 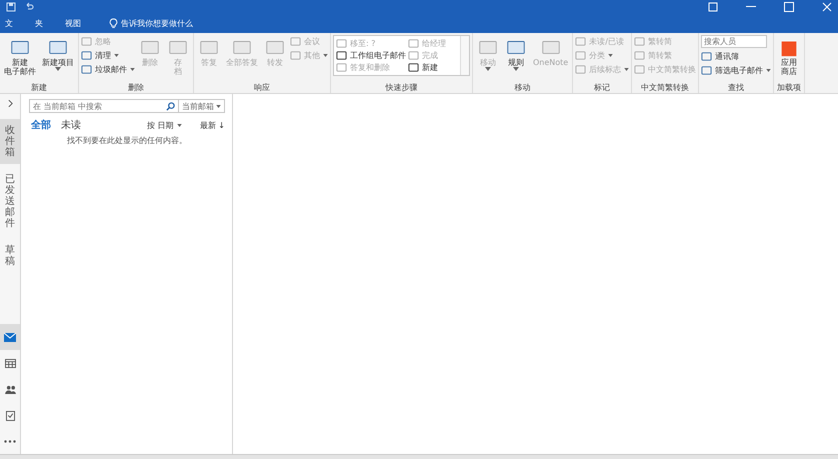 I want to click on group-label: 中文简繁转换, so click(x=665, y=87).